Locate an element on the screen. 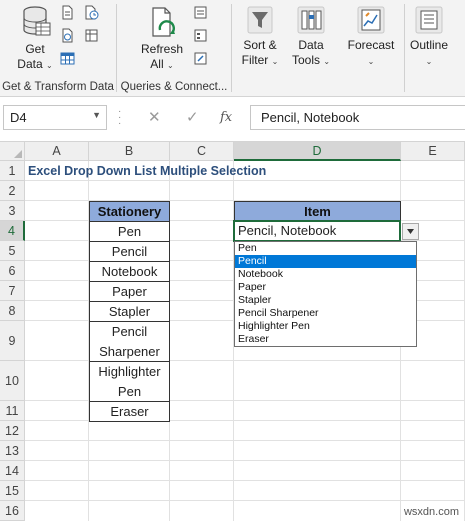 This screenshot has width=465, height=521. properties-icon is located at coordinates (200, 35).